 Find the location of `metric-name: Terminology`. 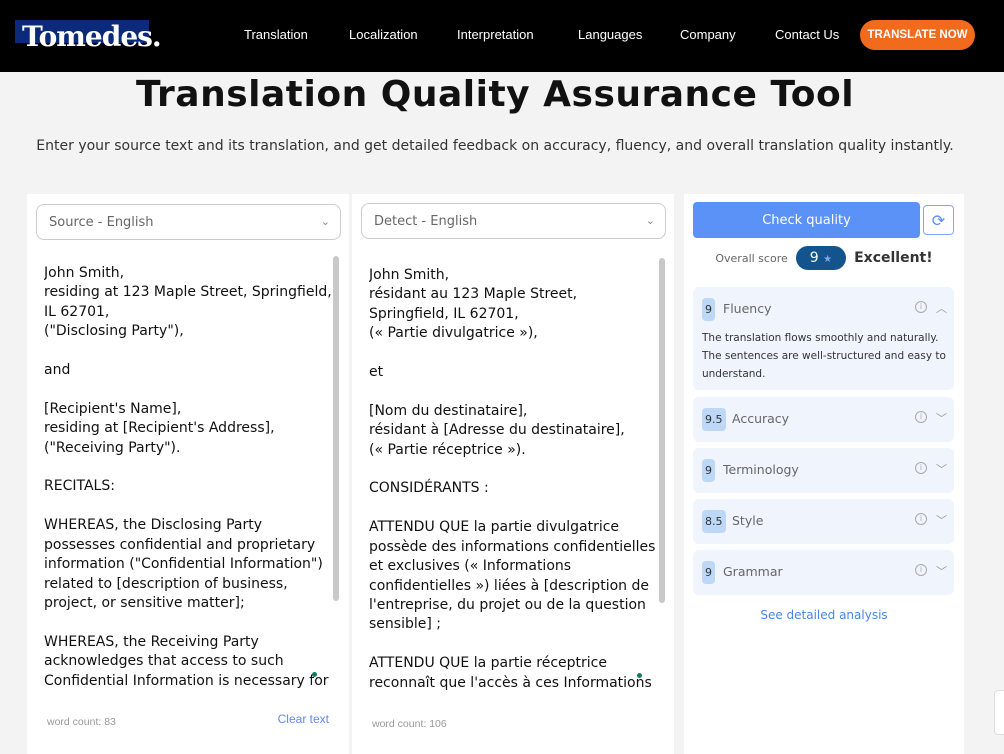

metric-name: Terminology is located at coordinates (761, 469).